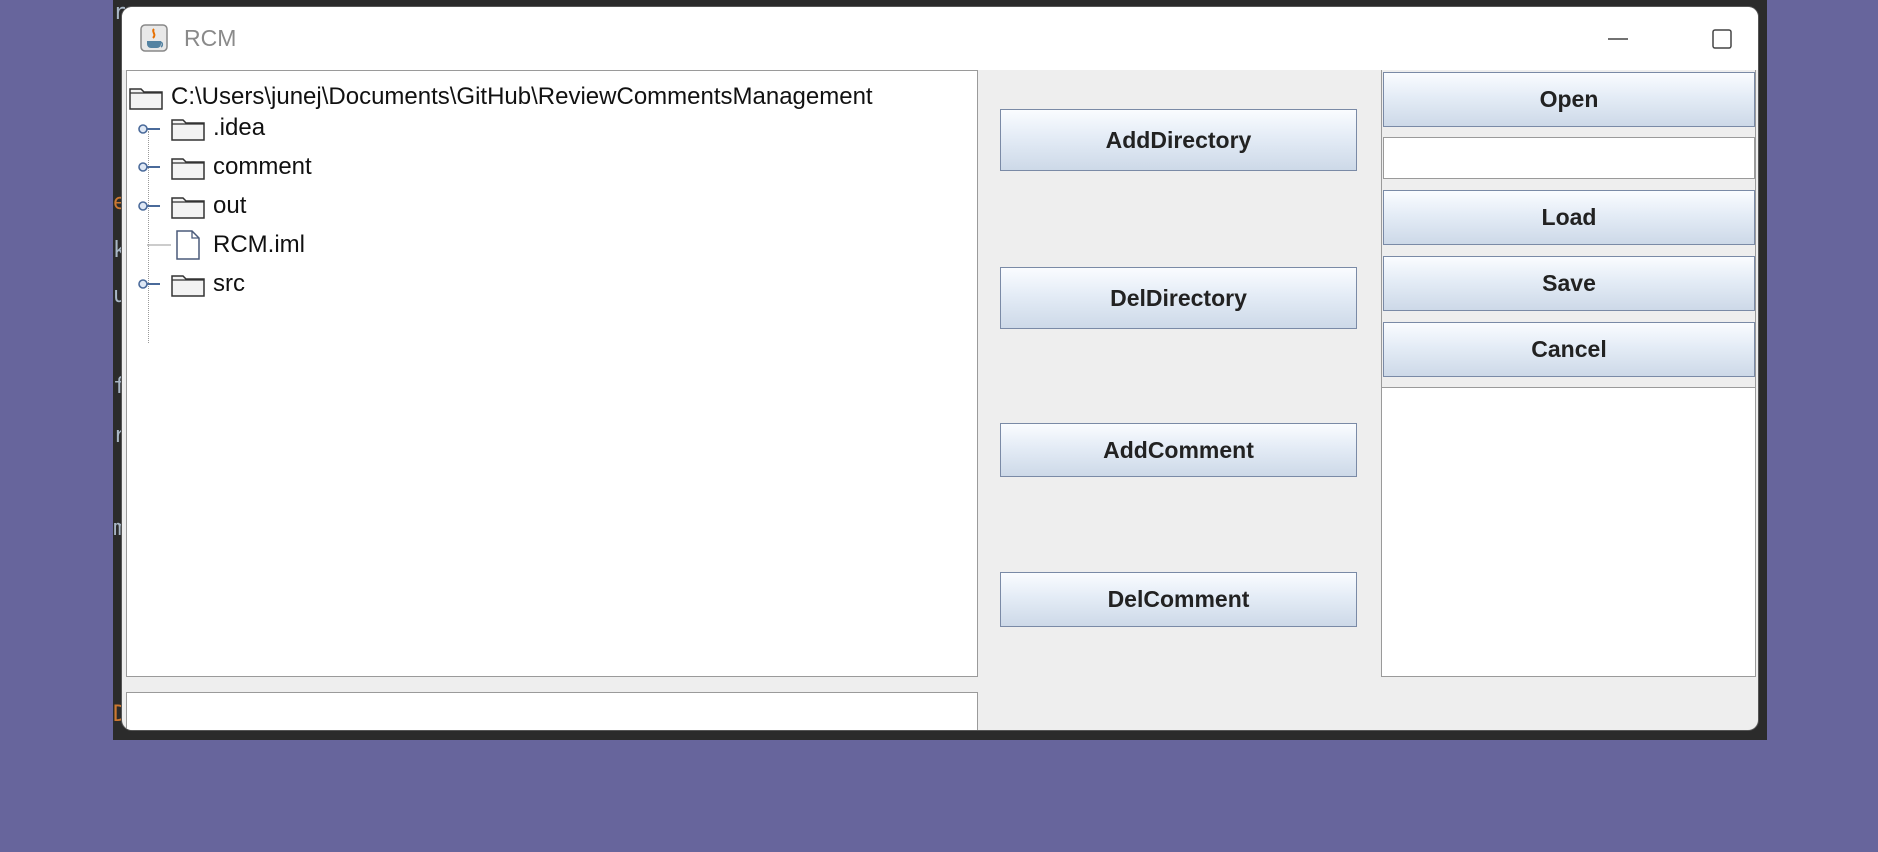  I want to click on maximize-icon, so click(1722, 39).